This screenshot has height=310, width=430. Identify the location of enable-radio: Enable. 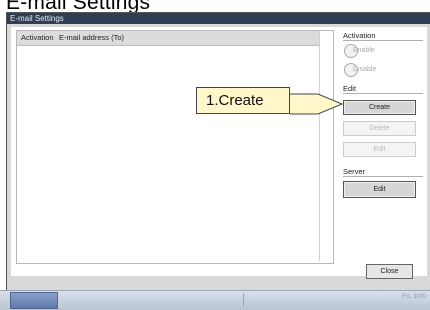
(374, 51).